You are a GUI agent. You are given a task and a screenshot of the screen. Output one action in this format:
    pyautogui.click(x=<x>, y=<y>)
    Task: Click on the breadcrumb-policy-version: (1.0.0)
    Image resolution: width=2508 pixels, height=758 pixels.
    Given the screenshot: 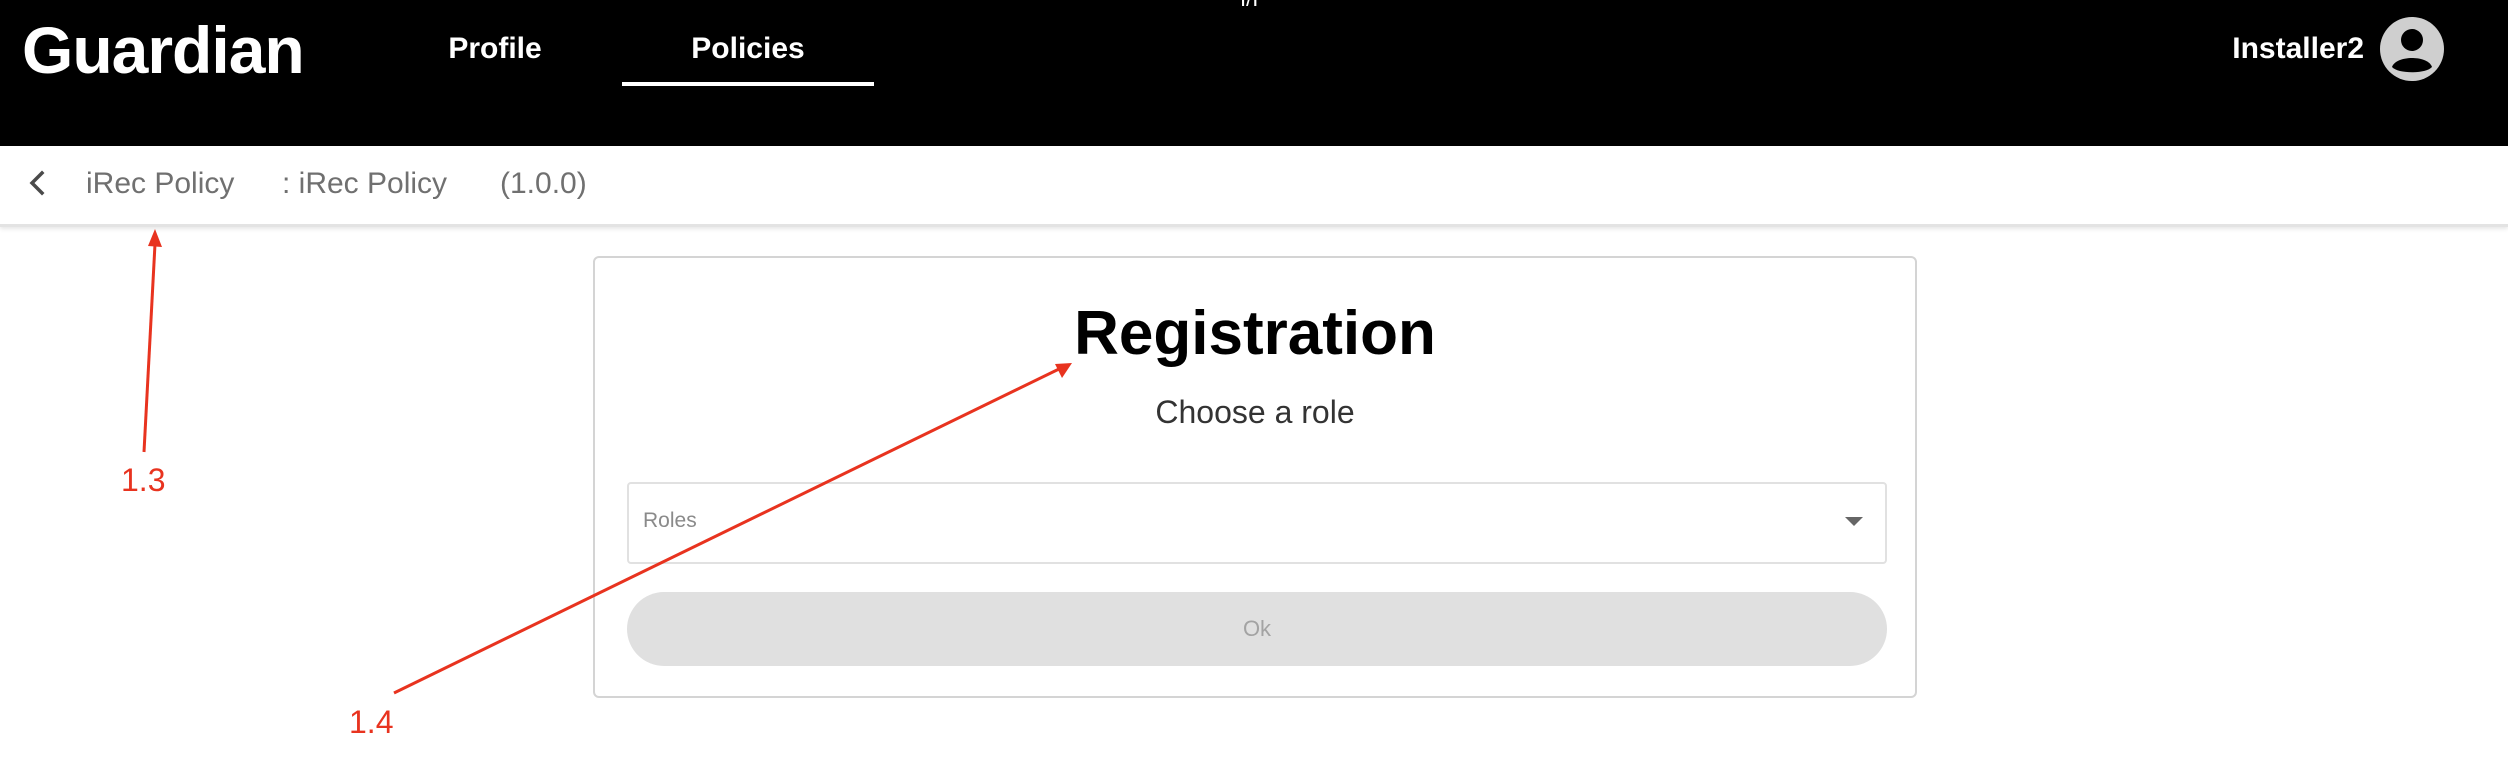 What is the action you would take?
    pyautogui.click(x=543, y=183)
    